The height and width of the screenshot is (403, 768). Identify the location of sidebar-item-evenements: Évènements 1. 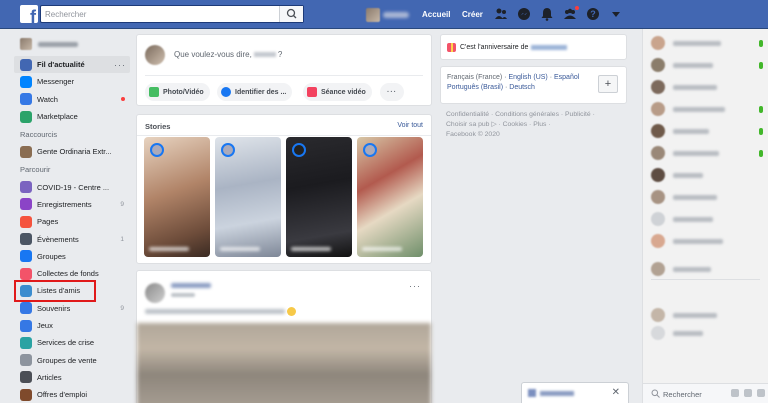
(72, 238).